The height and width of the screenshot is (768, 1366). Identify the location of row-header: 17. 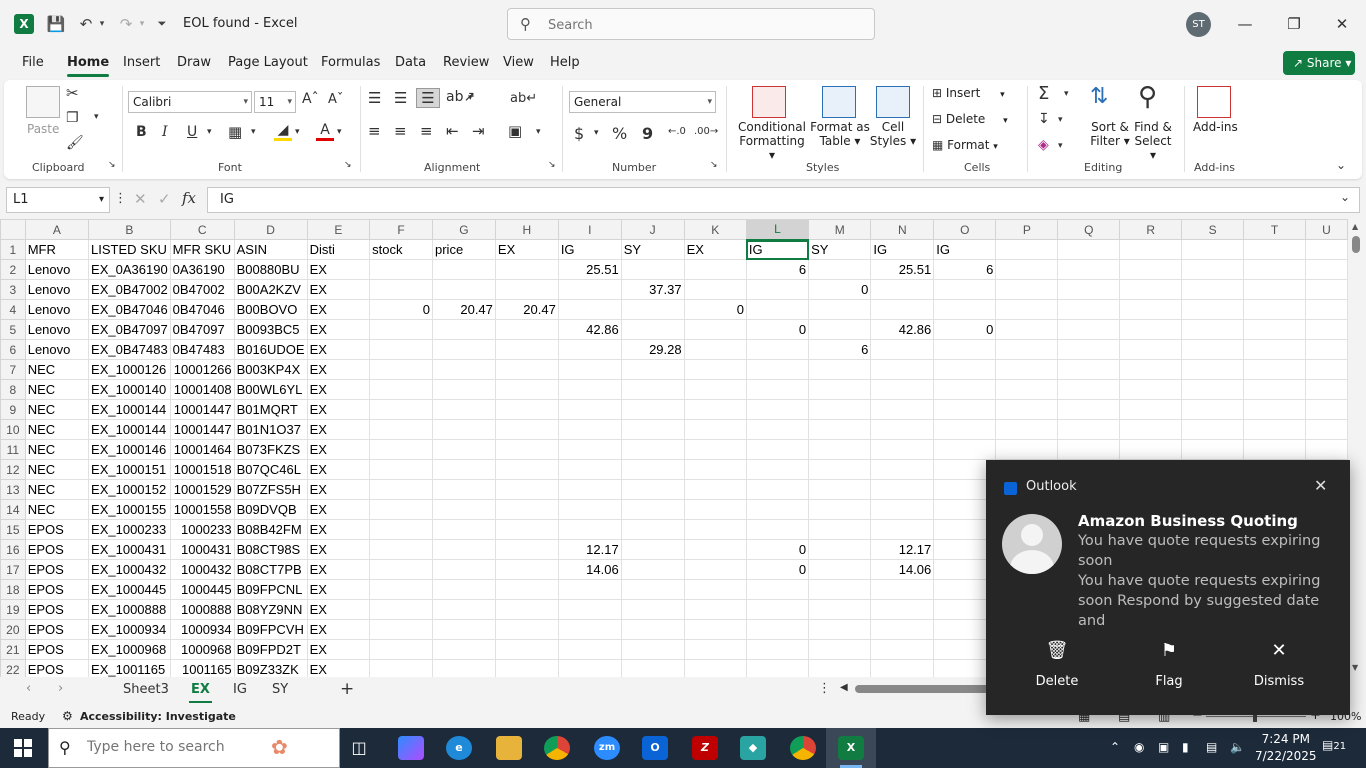
(13, 569).